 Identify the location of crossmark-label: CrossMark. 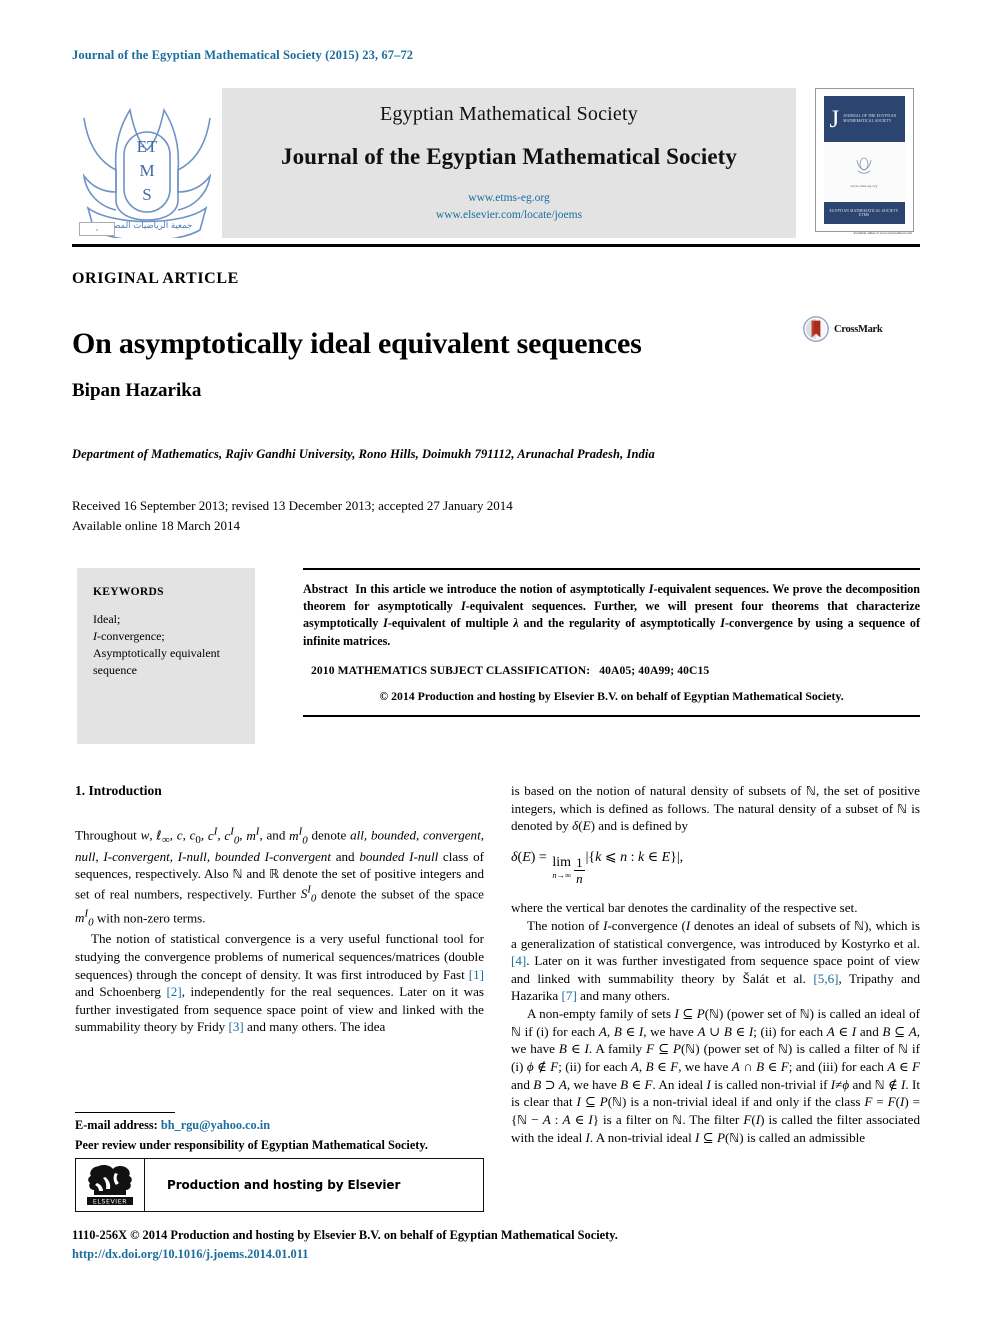
(858, 329).